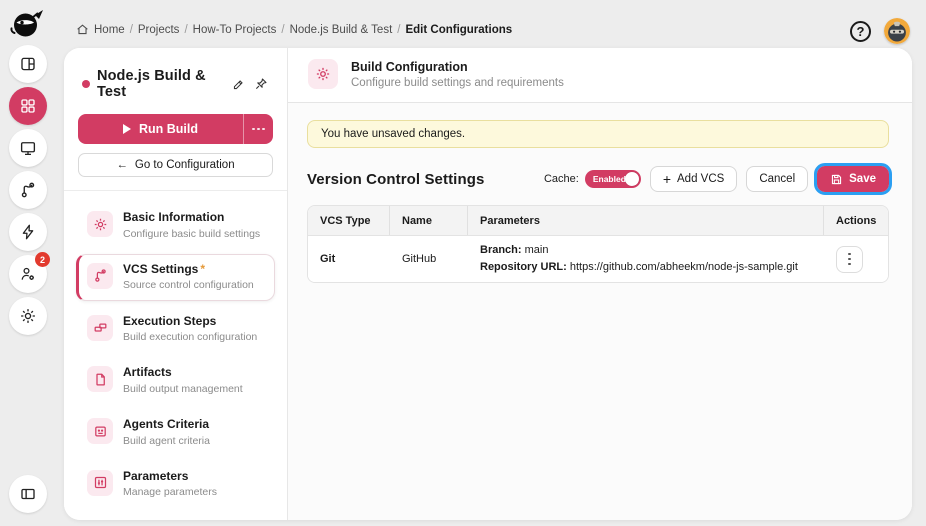 The height and width of the screenshot is (526, 926). What do you see at coordinates (192, 233) in the screenshot?
I see `nav-item-subtitle: Configure basic build settings` at bounding box center [192, 233].